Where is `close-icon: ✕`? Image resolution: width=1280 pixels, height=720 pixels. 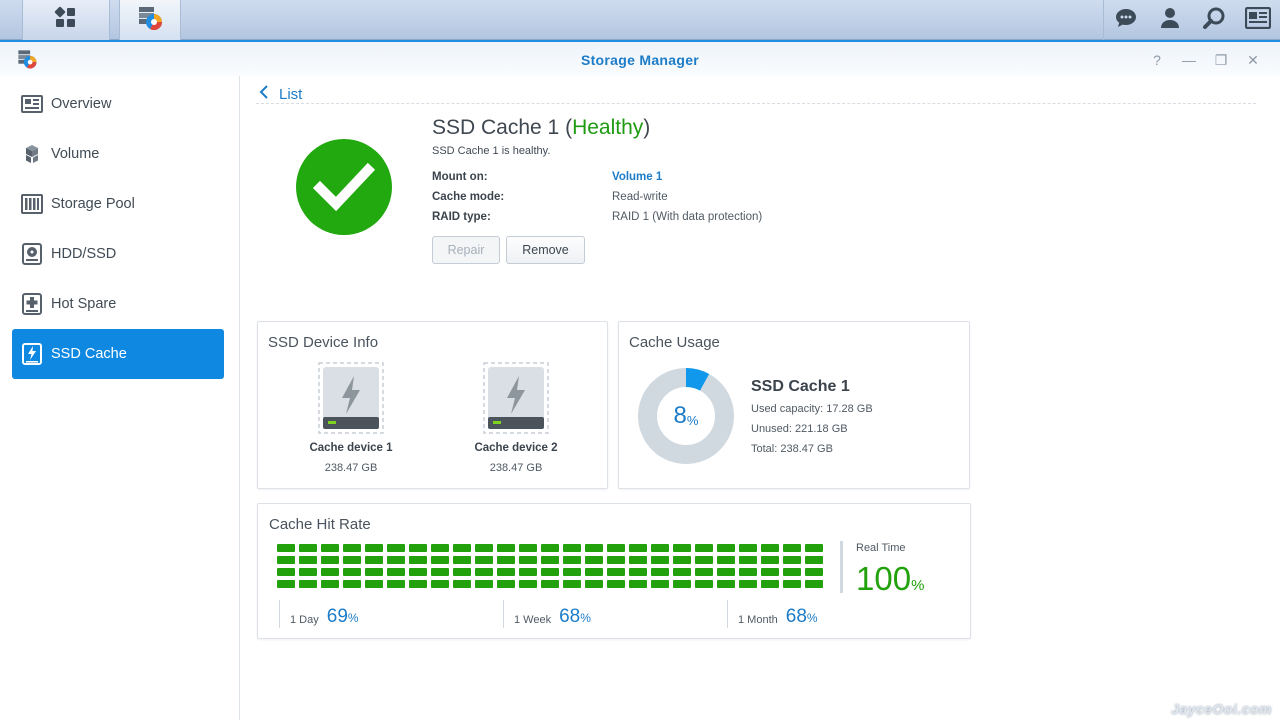 close-icon: ✕ is located at coordinates (1253, 59).